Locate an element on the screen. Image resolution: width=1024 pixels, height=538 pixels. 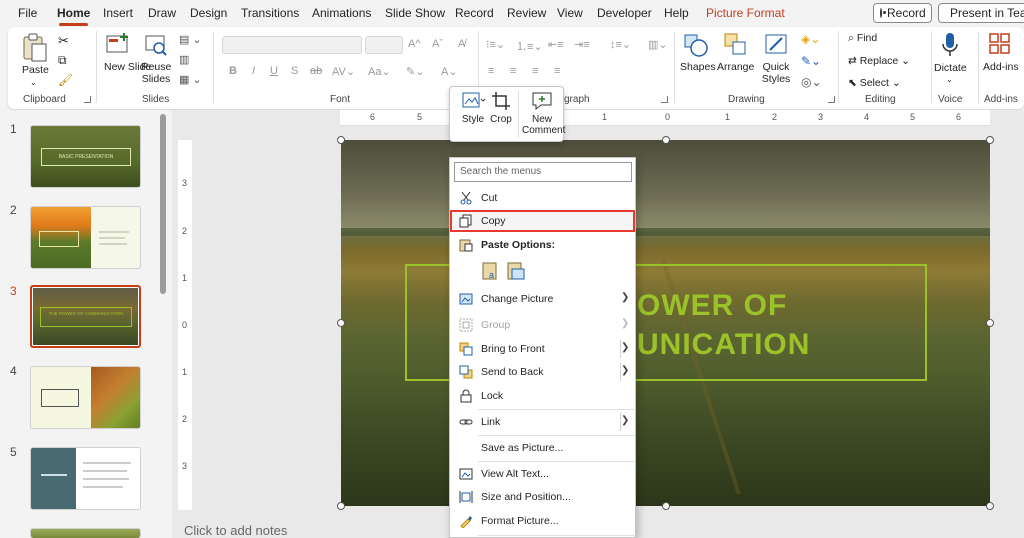
decrease-indent-icon: ⇤≡ is located at coordinates (556, 44).